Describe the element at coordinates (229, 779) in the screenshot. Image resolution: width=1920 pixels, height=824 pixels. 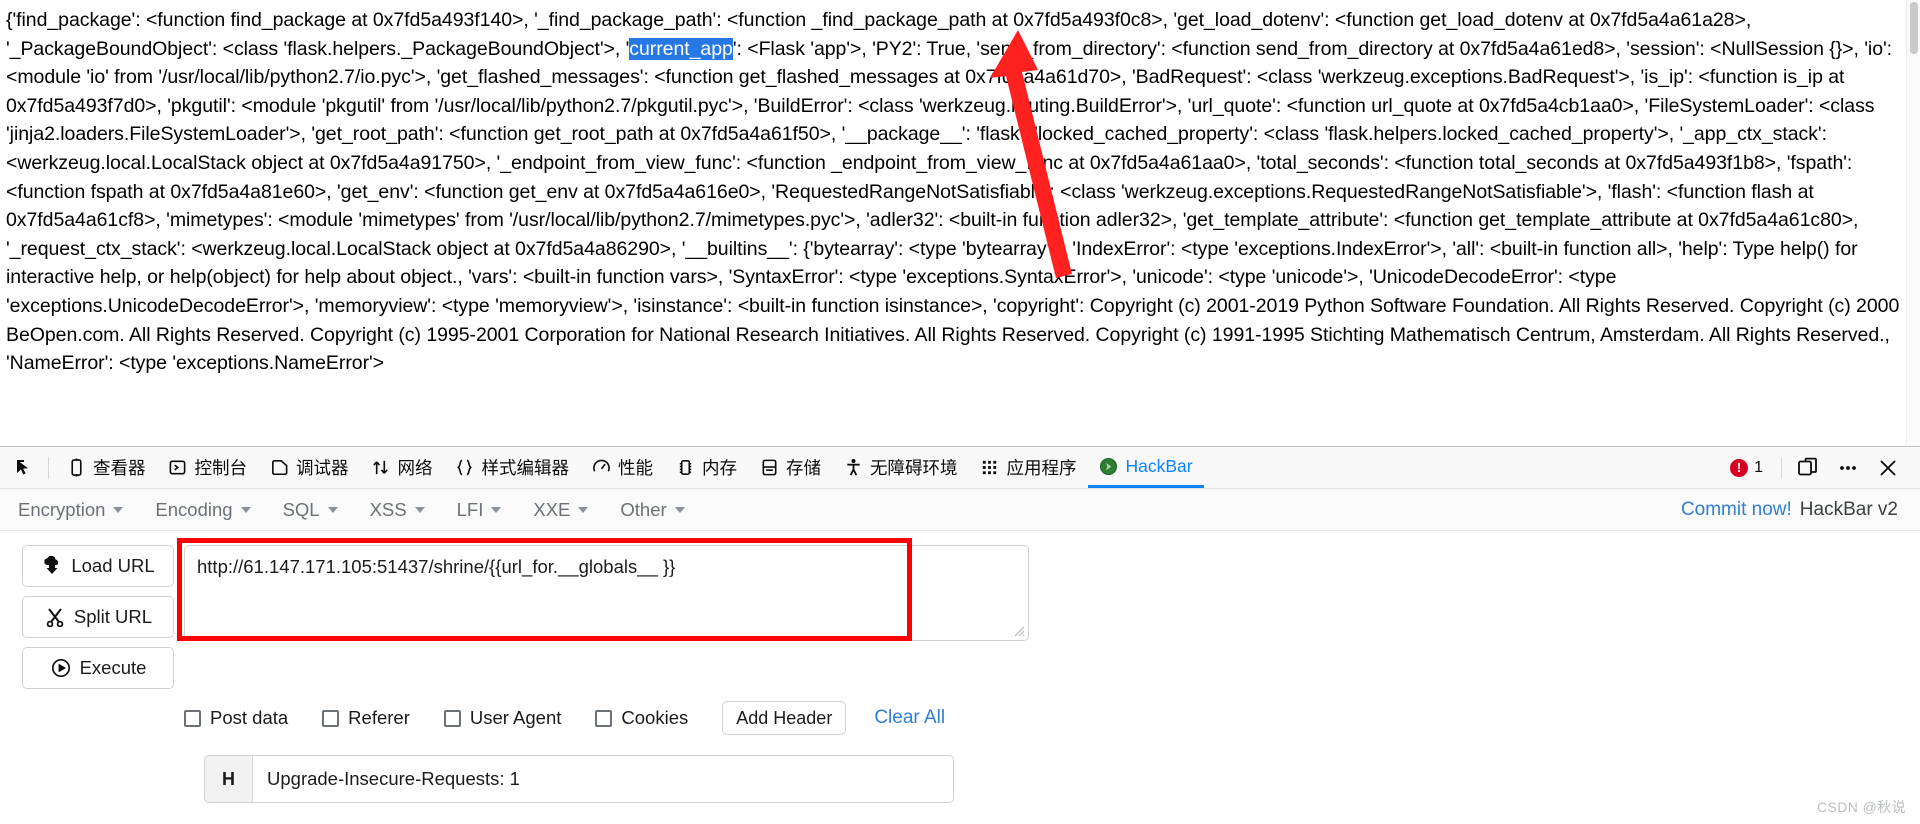
I see `header-type-badge: H` at that location.